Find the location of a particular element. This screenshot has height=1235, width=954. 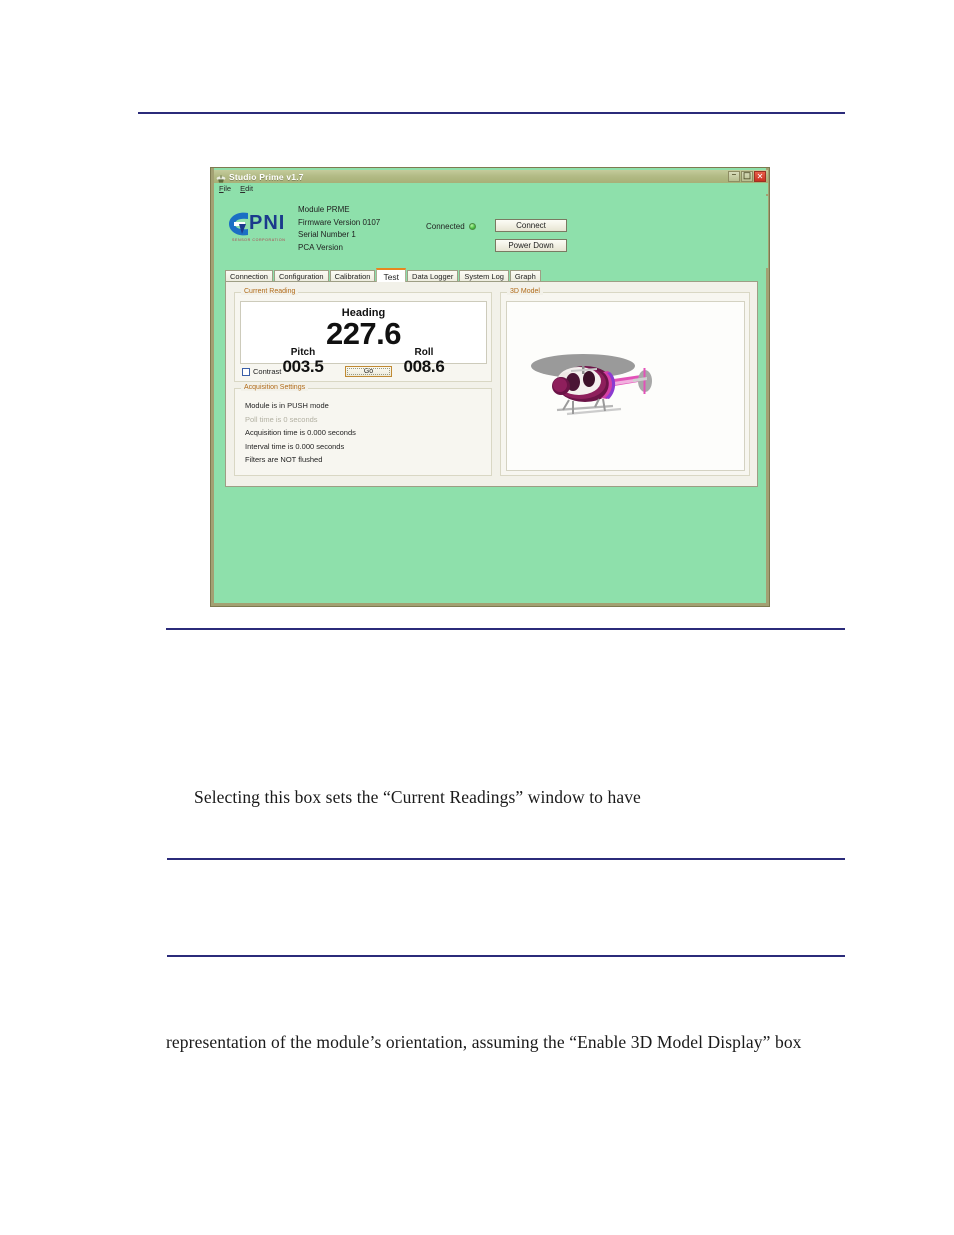

current-reading-legend: Current Reading is located at coordinates (270, 291).